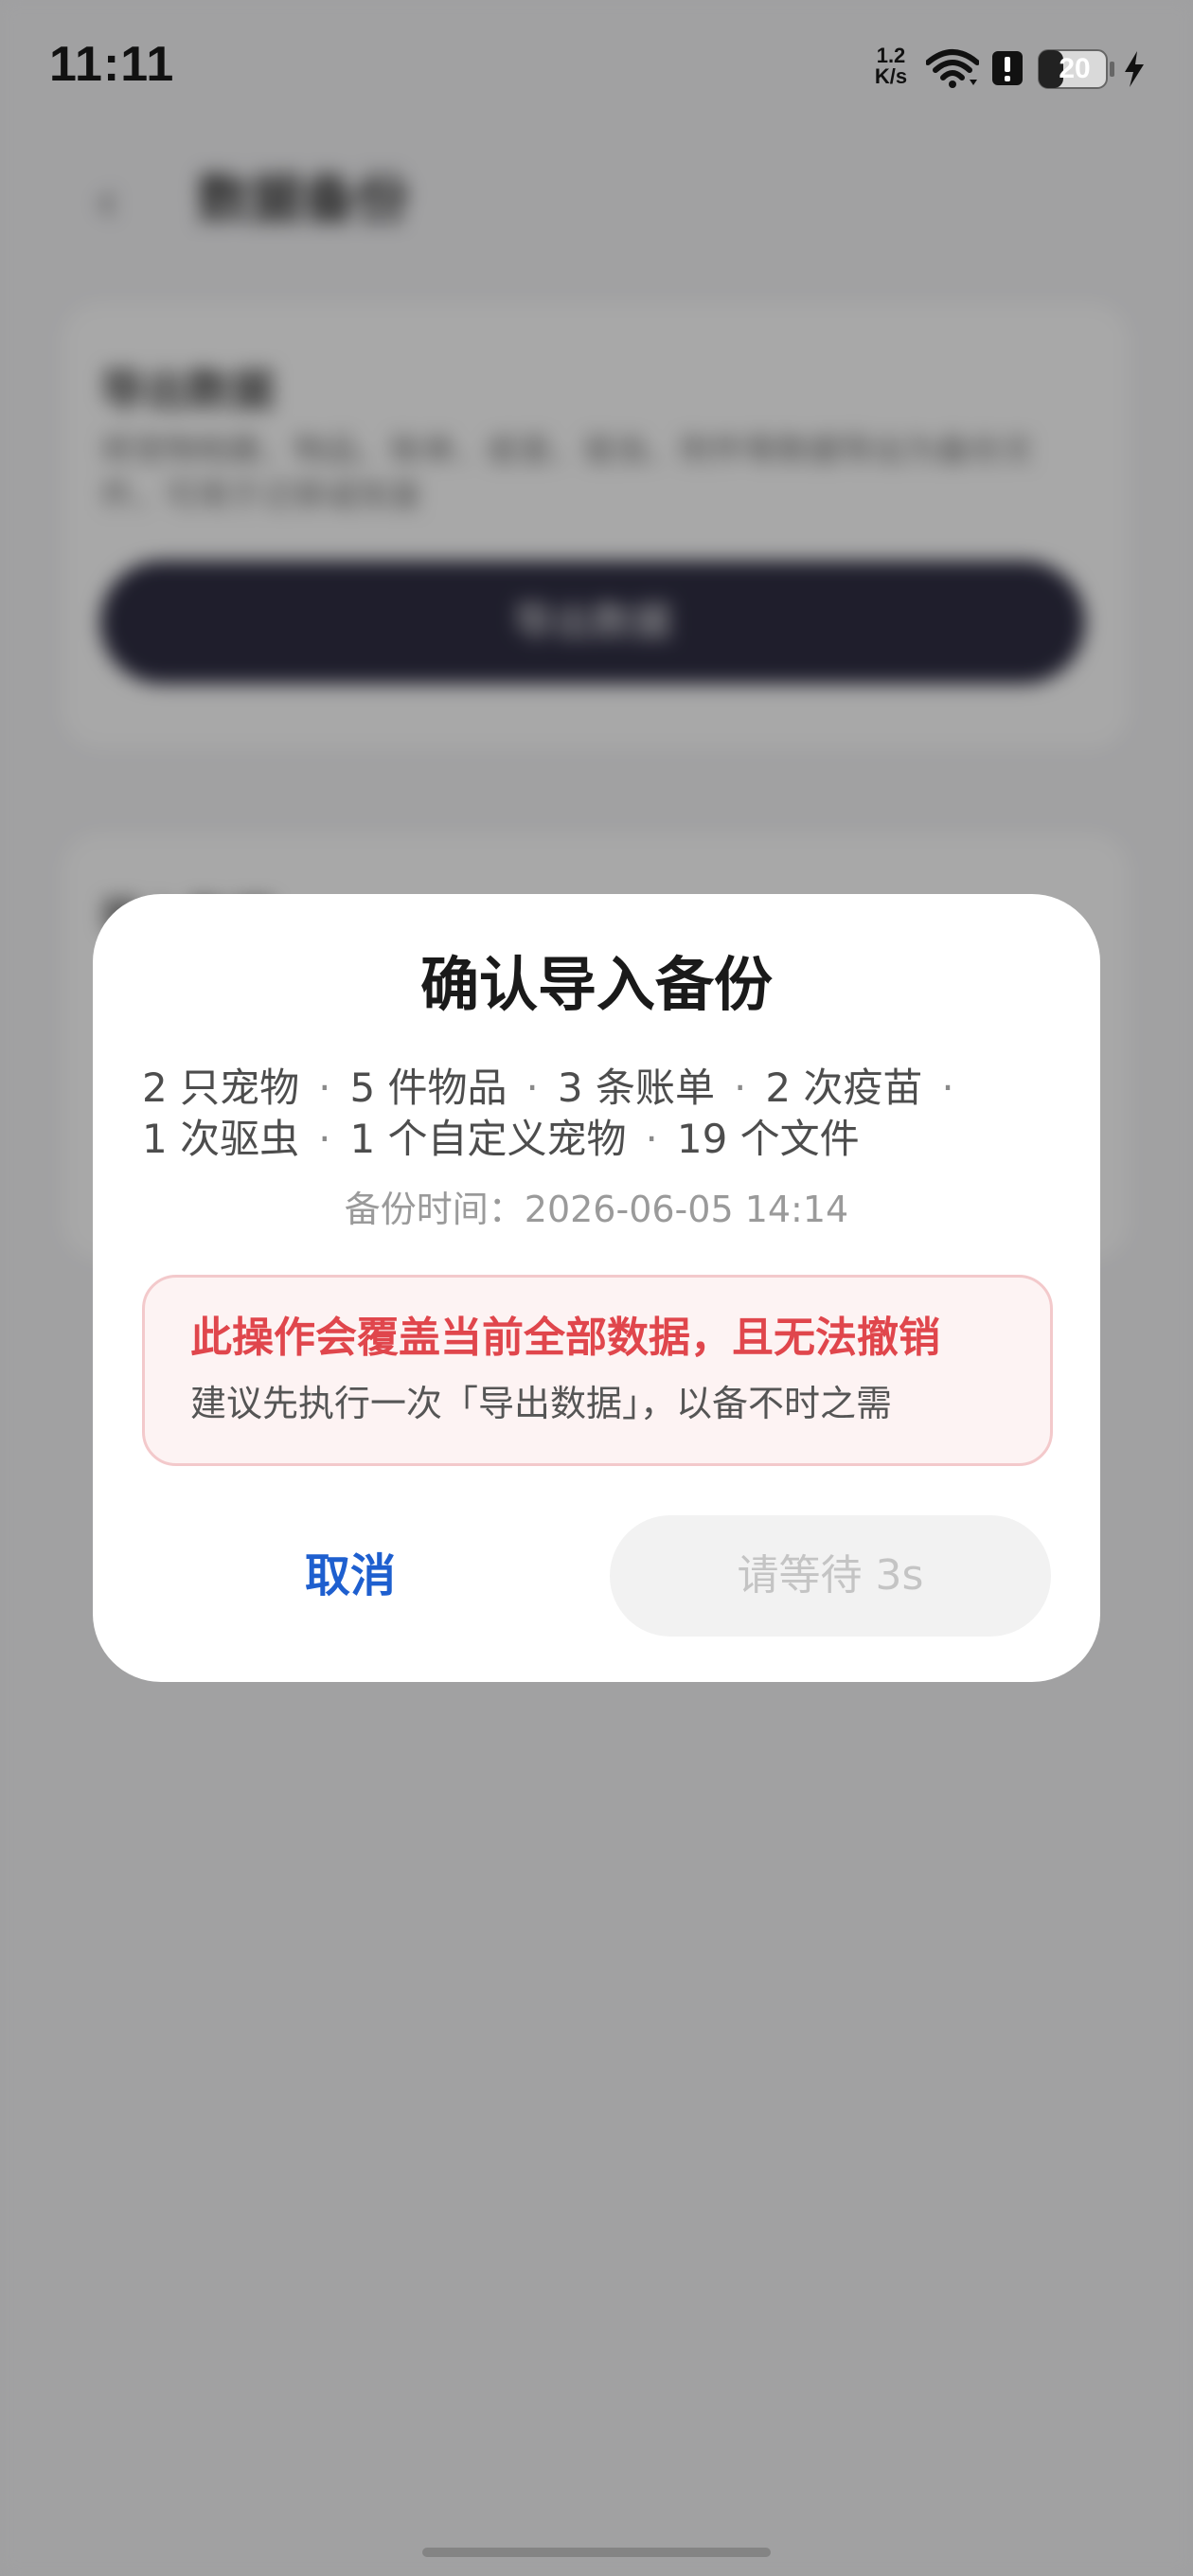 This screenshot has height=2576, width=1193. Describe the element at coordinates (428, 1087) in the screenshot. I see `summary-items: 5 件物品` at that location.